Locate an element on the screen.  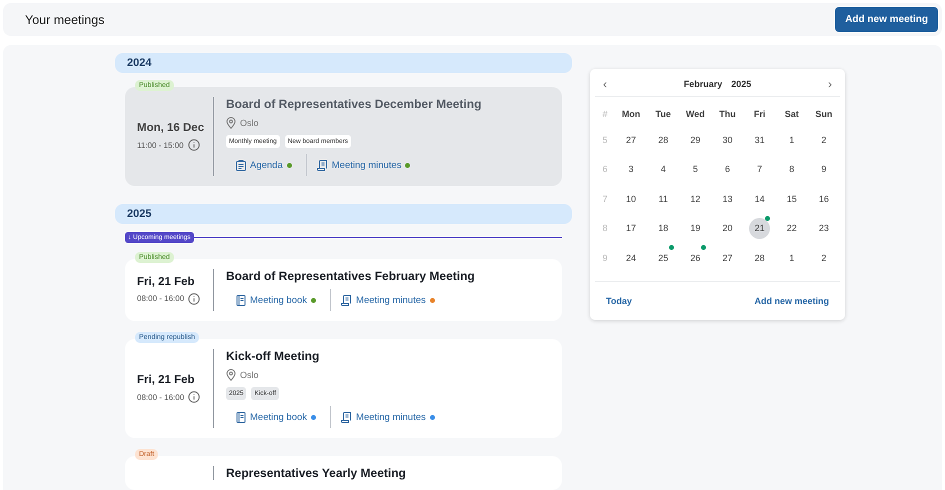
calendar-day: 20 is located at coordinates (727, 228).